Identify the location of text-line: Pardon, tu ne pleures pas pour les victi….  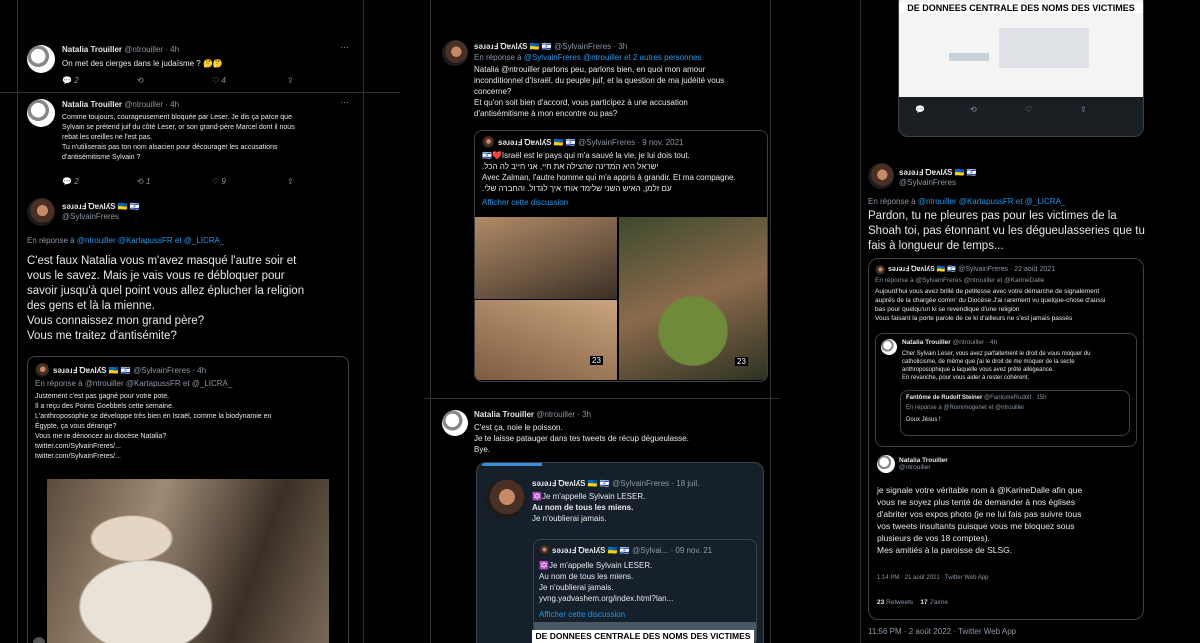
(992, 216).